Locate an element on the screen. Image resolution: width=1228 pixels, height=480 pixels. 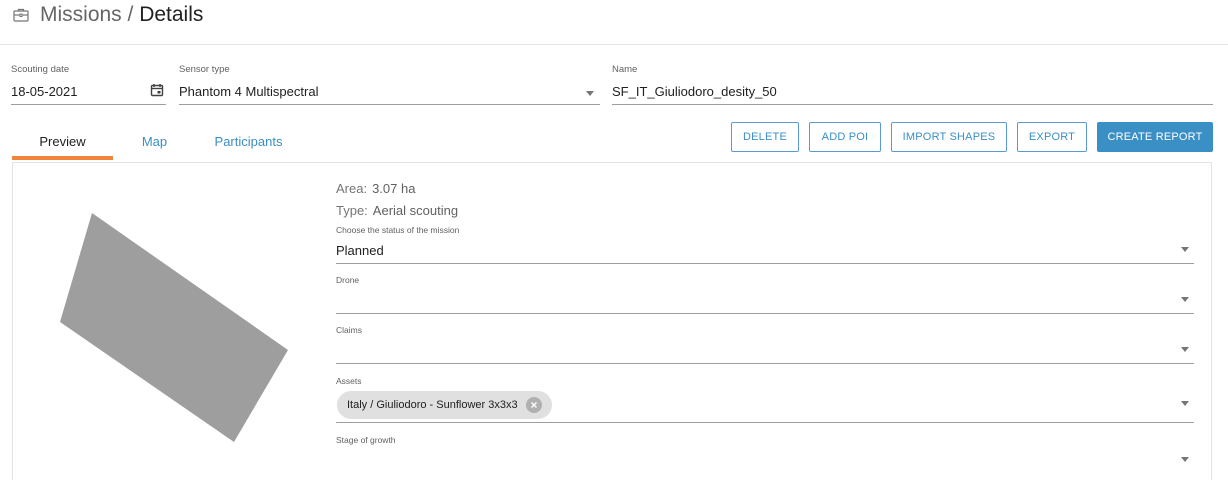
type-value: Aerial scouting is located at coordinates (415, 210).